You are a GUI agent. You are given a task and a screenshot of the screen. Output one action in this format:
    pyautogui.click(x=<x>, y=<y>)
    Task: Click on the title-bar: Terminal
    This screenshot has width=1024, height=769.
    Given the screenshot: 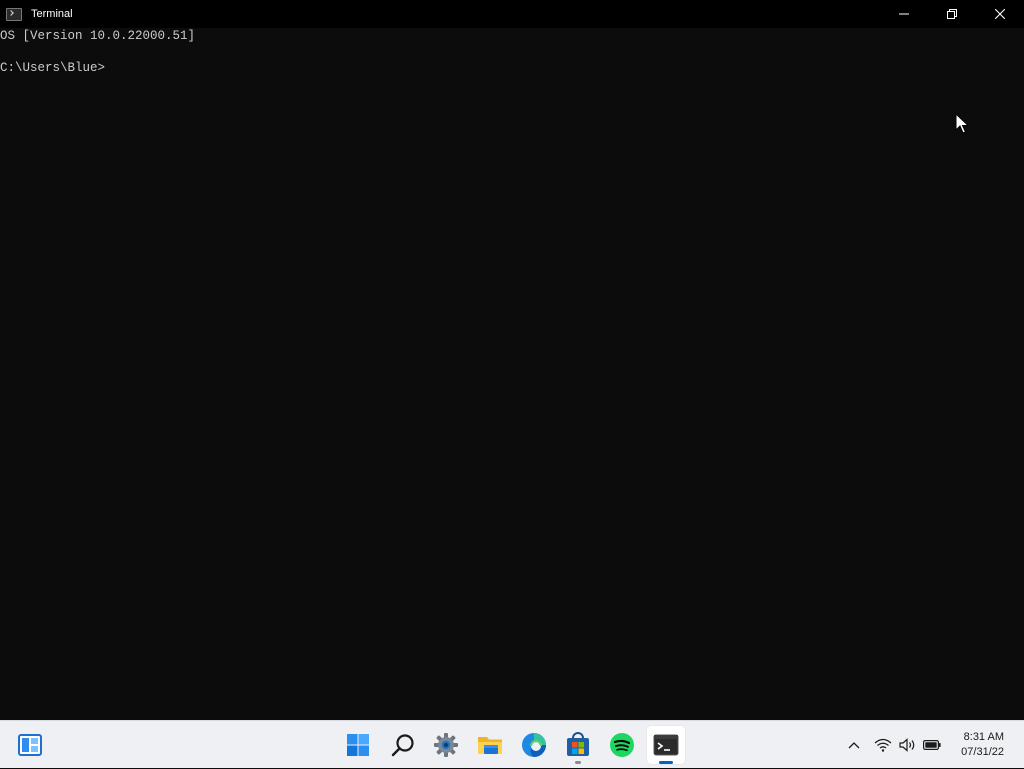 What is the action you would take?
    pyautogui.click(x=512, y=14)
    